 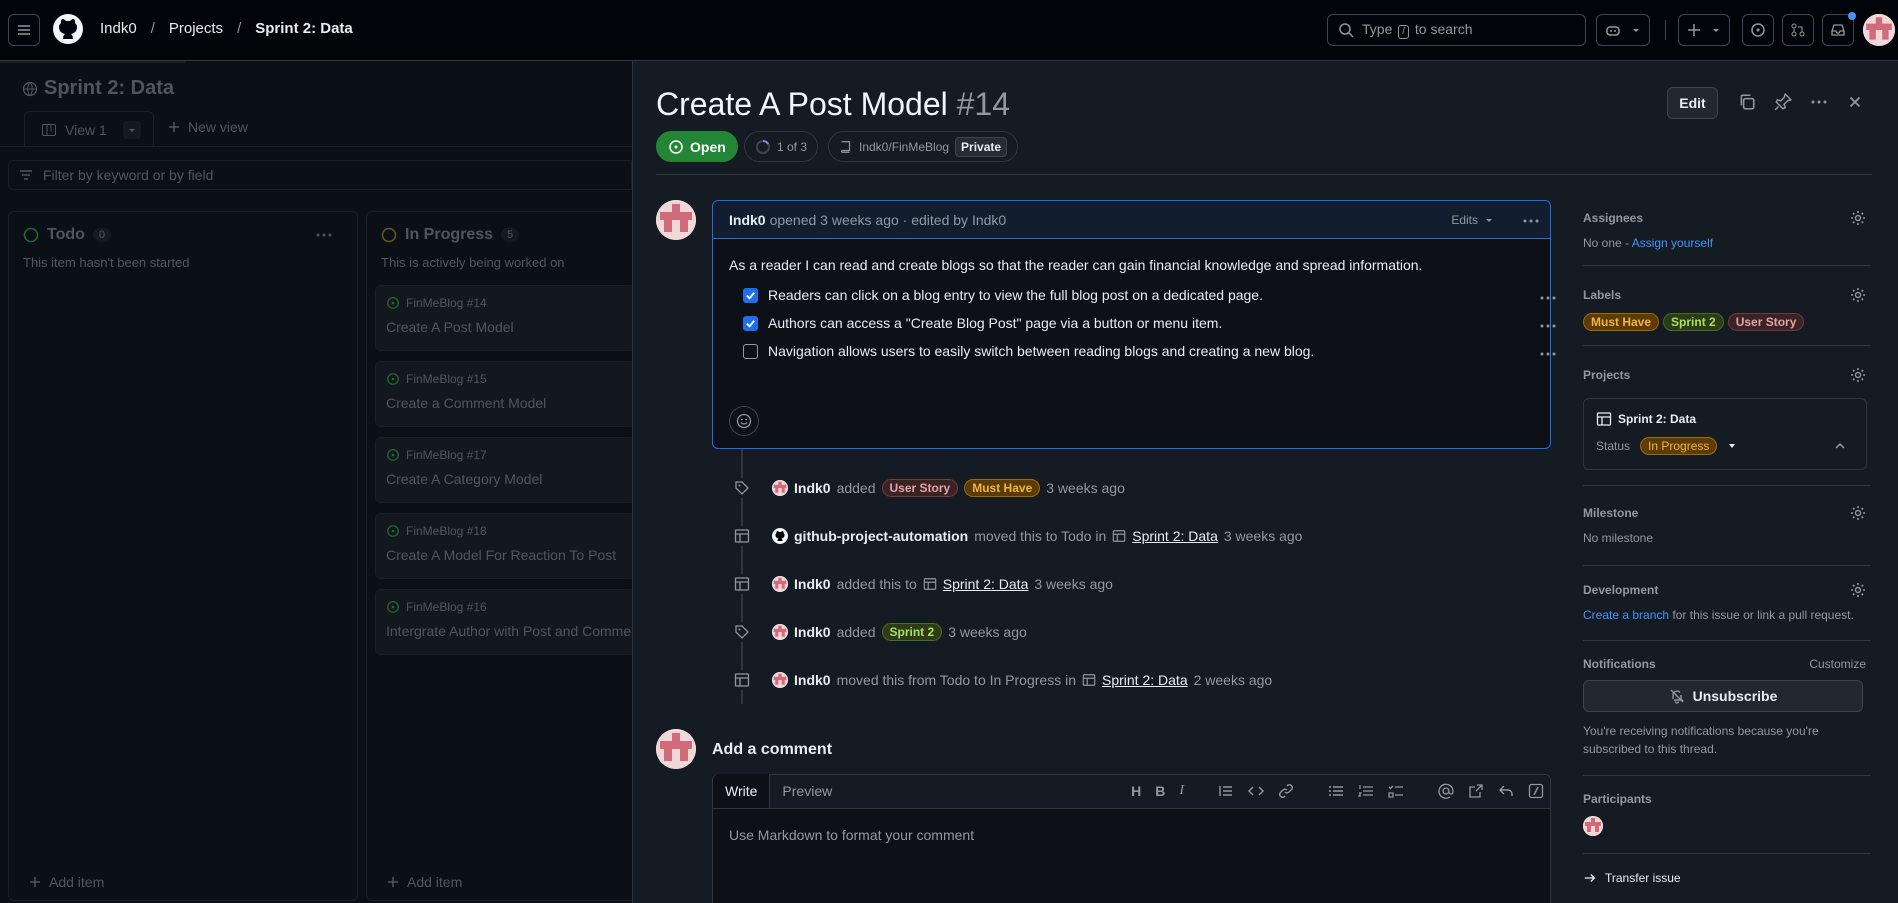 I want to click on comment-textarea: Use Markdown to format your comment, so click(x=1131, y=835).